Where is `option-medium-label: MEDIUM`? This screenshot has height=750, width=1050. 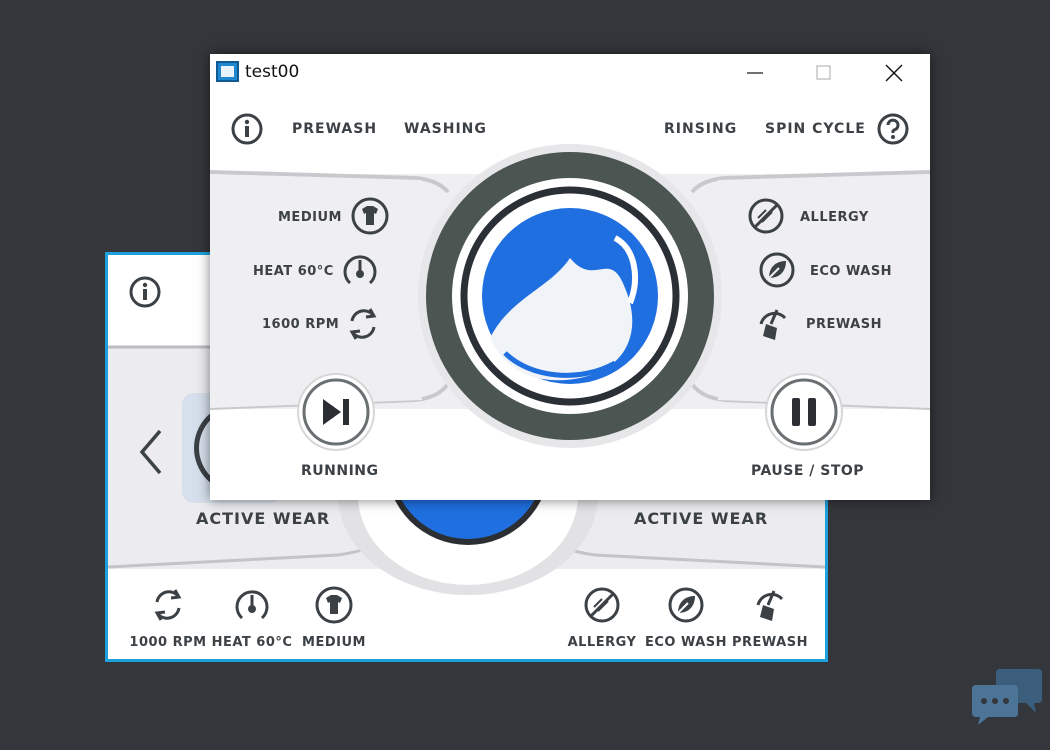 option-medium-label: MEDIUM is located at coordinates (310, 217).